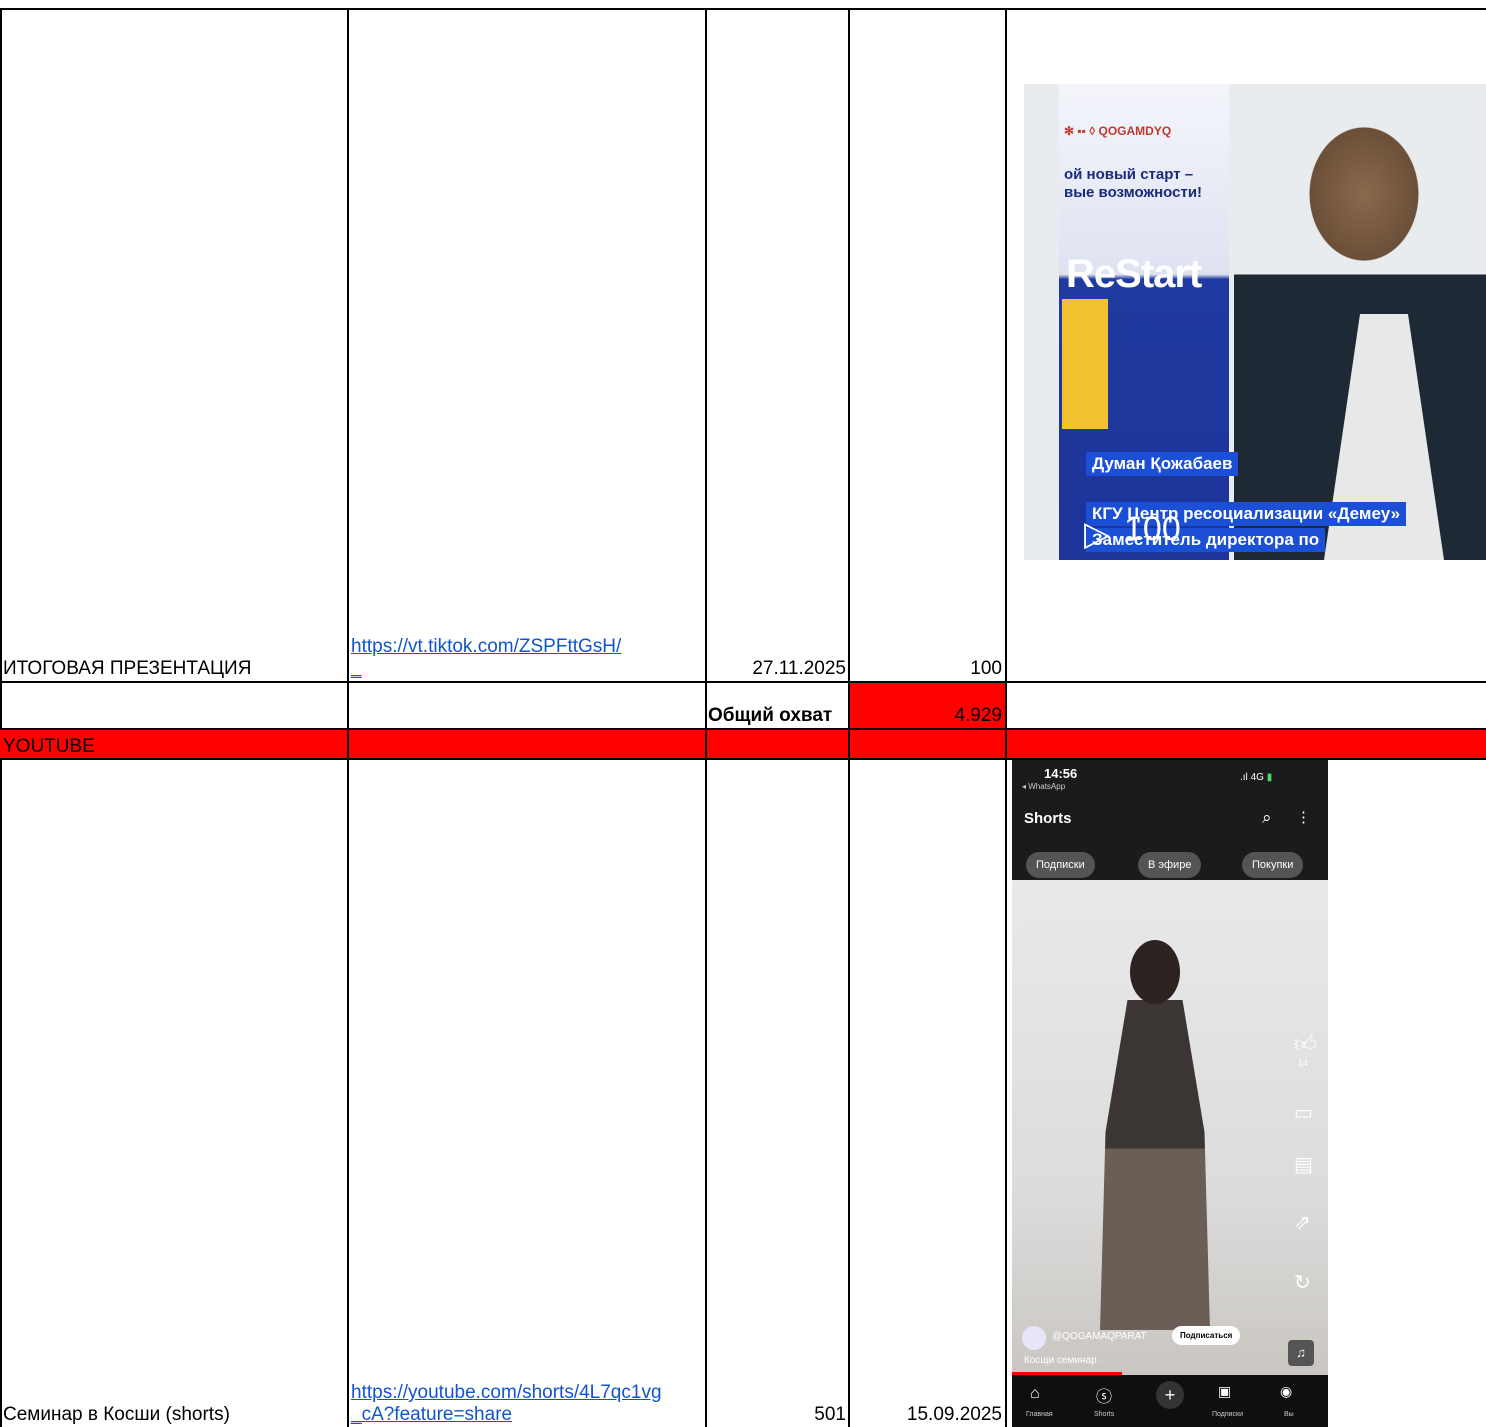 This screenshot has width=1486, height=1427. What do you see at coordinates (954, 1414) in the screenshot?
I see `seminar-date: 15.09.2025` at bounding box center [954, 1414].